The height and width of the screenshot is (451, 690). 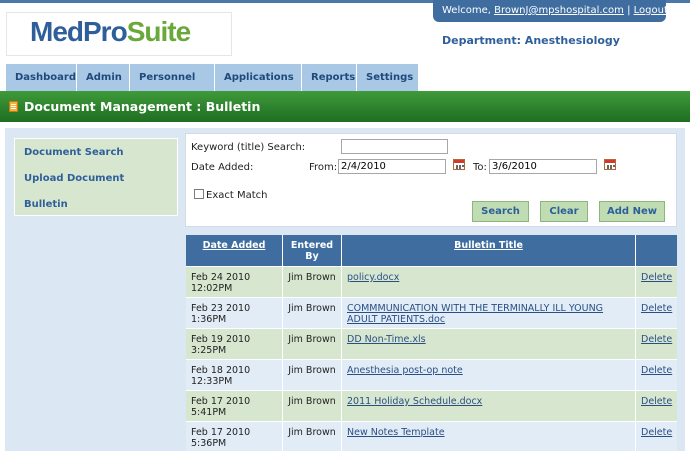 I want to click on header-actions, so click(x=656, y=250).